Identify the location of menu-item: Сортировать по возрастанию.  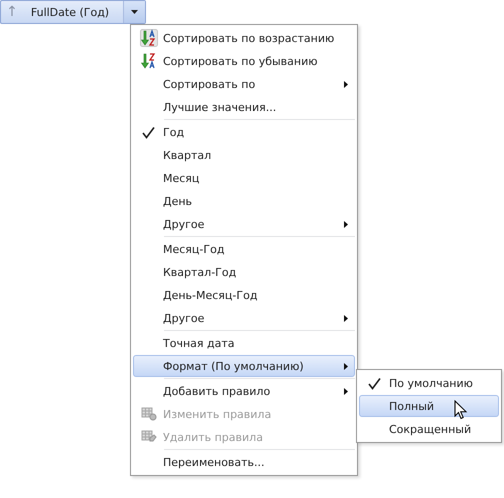
(244, 38).